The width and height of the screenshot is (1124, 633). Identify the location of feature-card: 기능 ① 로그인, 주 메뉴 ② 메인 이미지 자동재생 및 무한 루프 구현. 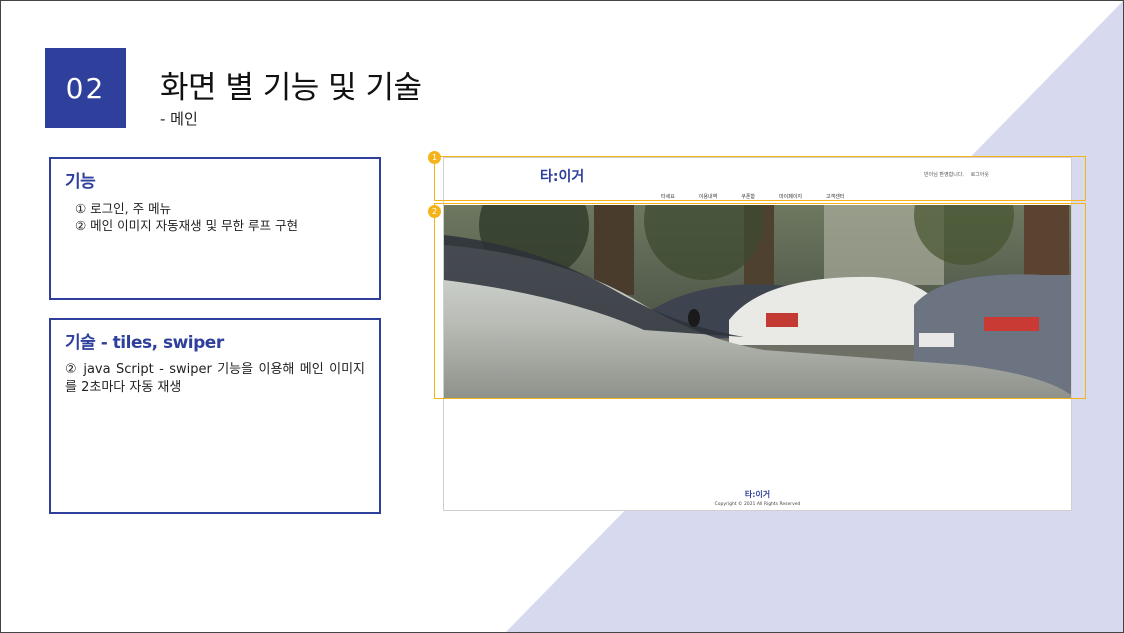
(215, 228).